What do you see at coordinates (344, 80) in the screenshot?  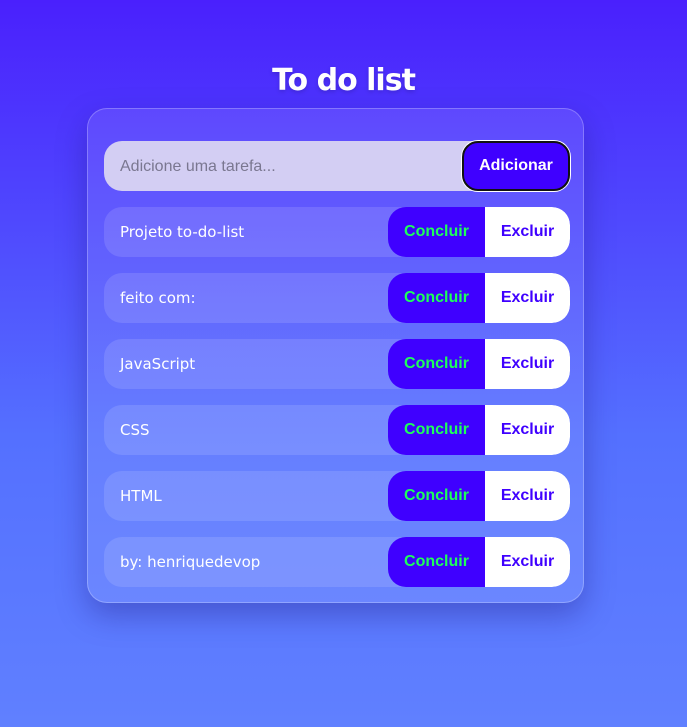 I see `page-title: To do list` at bounding box center [344, 80].